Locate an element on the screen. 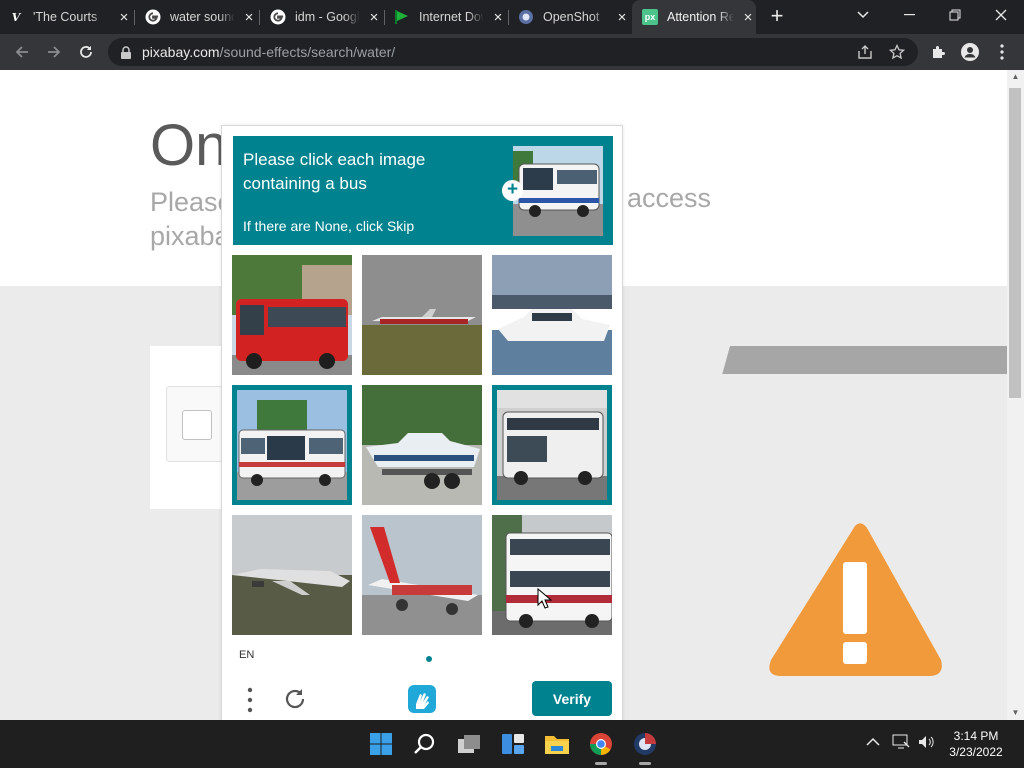  address-bar: pixabay.com/sound-effects/search/water/ is located at coordinates (513, 52).